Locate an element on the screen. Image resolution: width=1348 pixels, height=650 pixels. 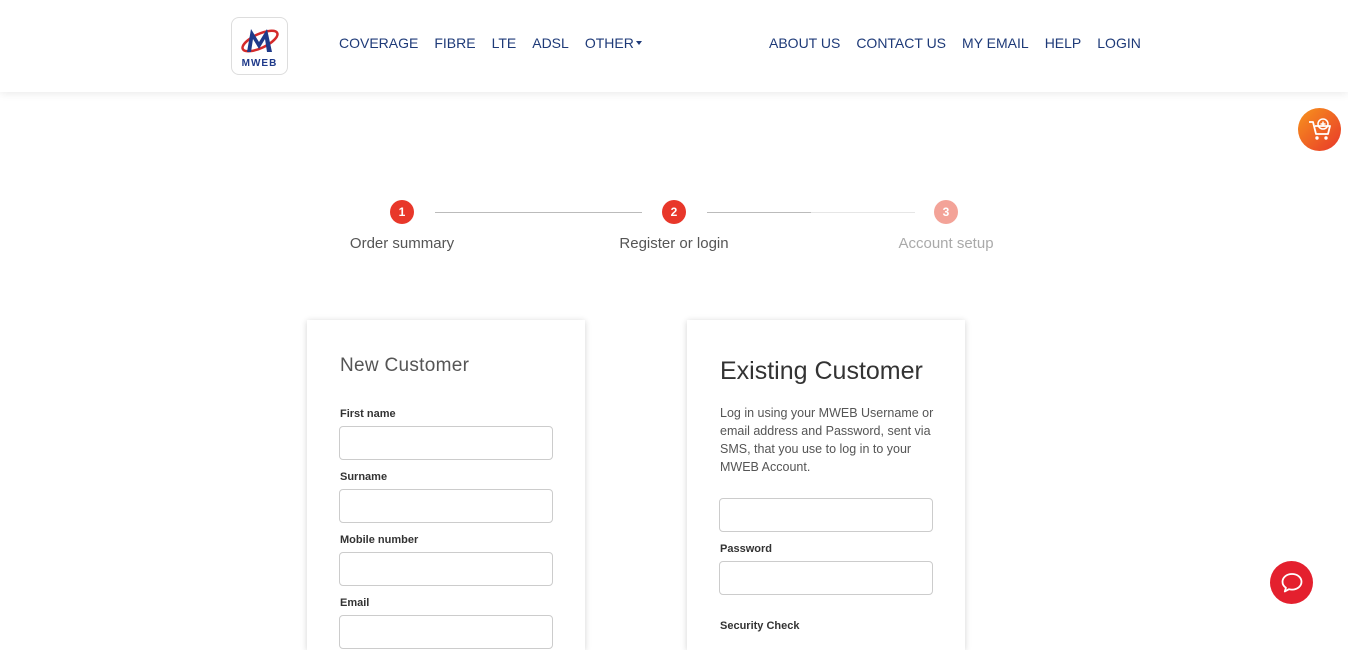
logo-text: MWEB is located at coordinates (259, 63).